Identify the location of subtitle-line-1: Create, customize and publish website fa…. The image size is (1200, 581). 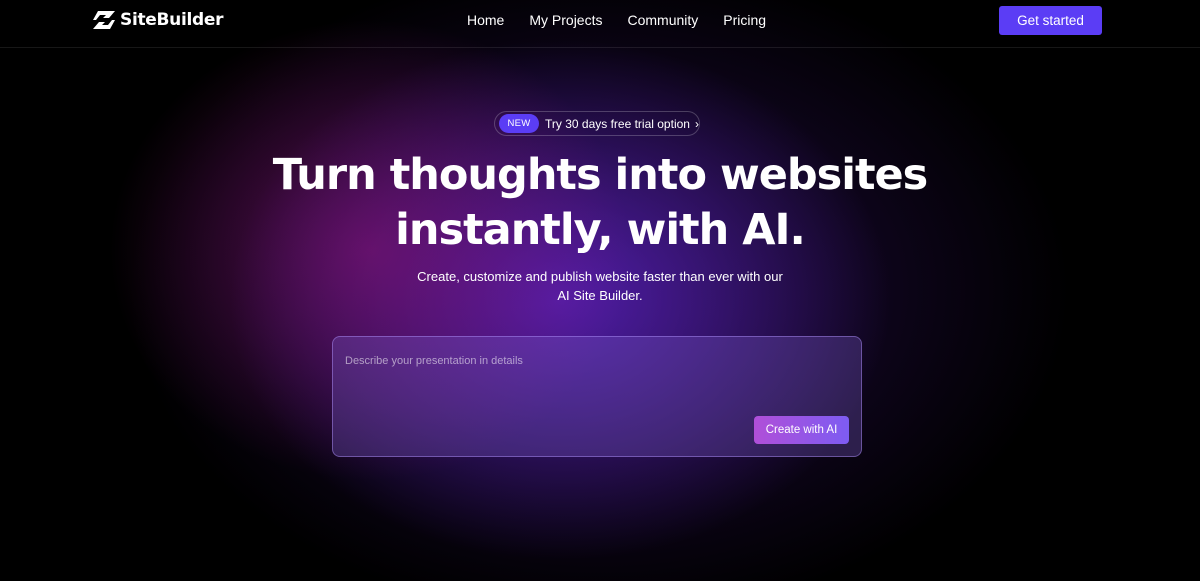
(600, 276).